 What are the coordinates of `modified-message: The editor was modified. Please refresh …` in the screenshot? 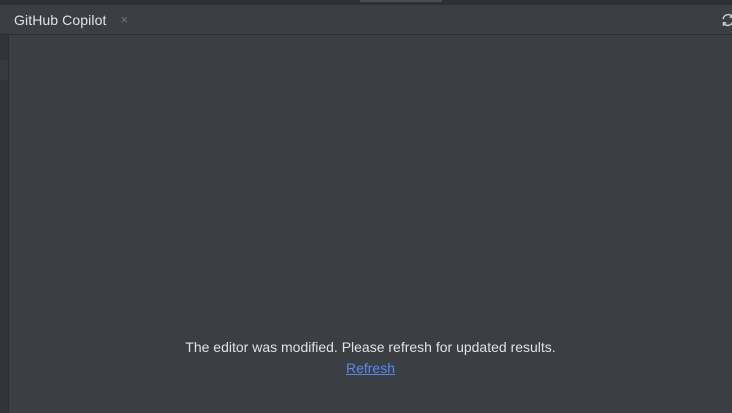 It's located at (370, 347).